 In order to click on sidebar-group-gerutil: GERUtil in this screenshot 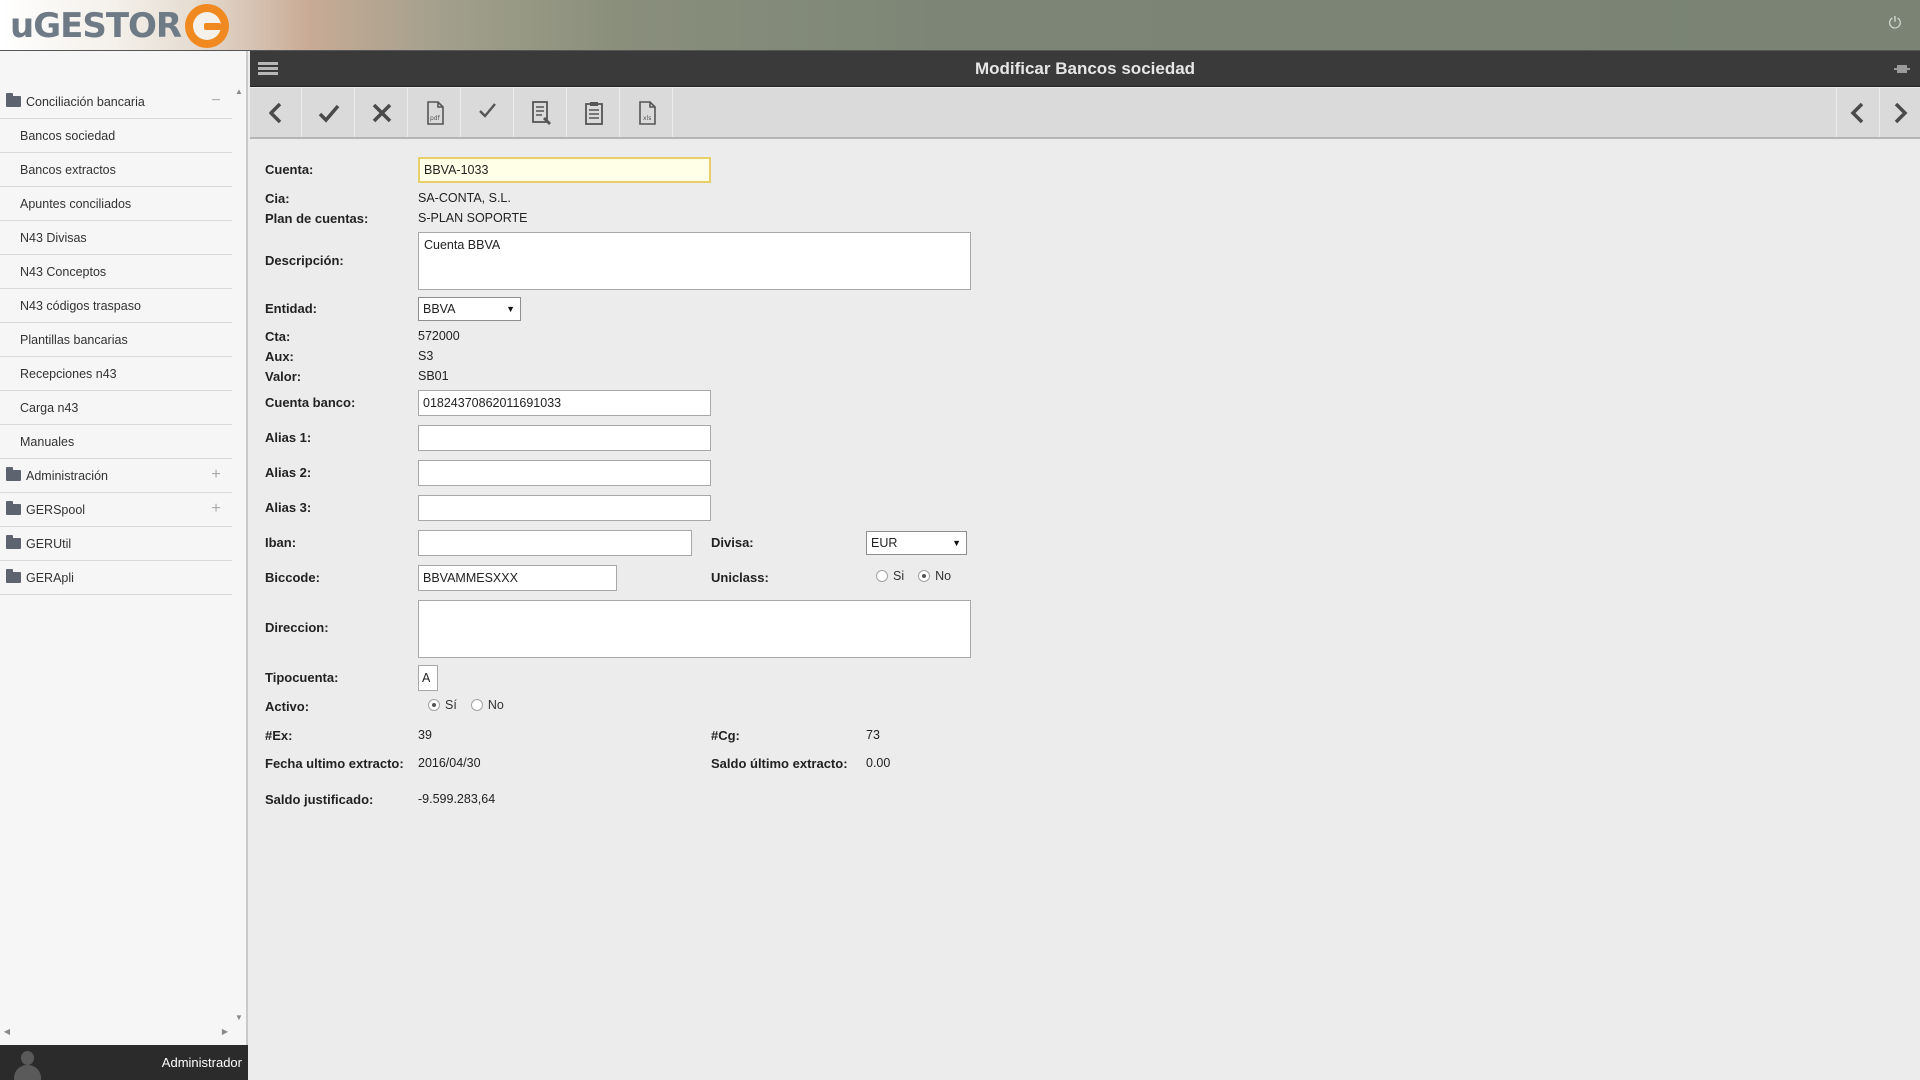, I will do `click(116, 544)`.